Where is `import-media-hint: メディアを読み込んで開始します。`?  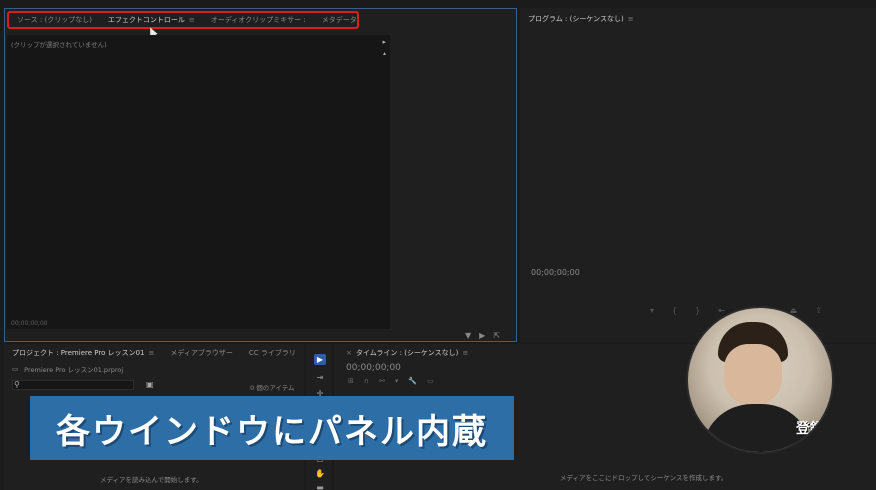
import-media-hint: メディアを読み込んで開始します。 is located at coordinates (151, 480).